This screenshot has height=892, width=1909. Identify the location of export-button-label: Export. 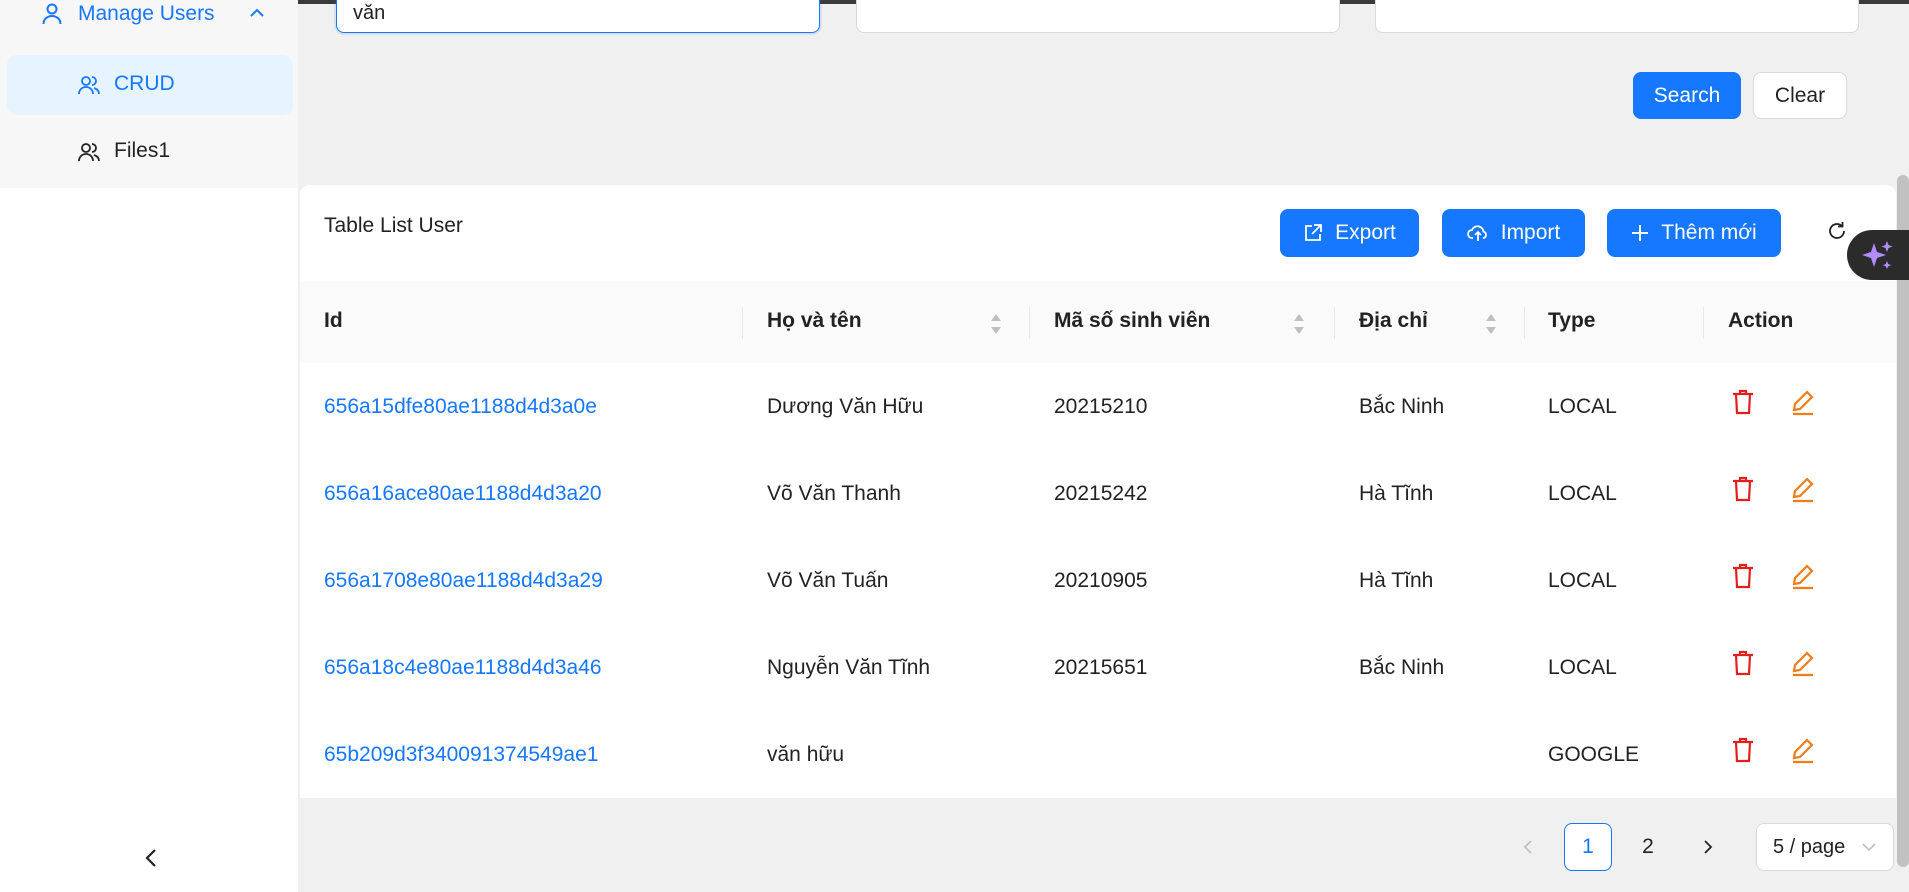
(1365, 232).